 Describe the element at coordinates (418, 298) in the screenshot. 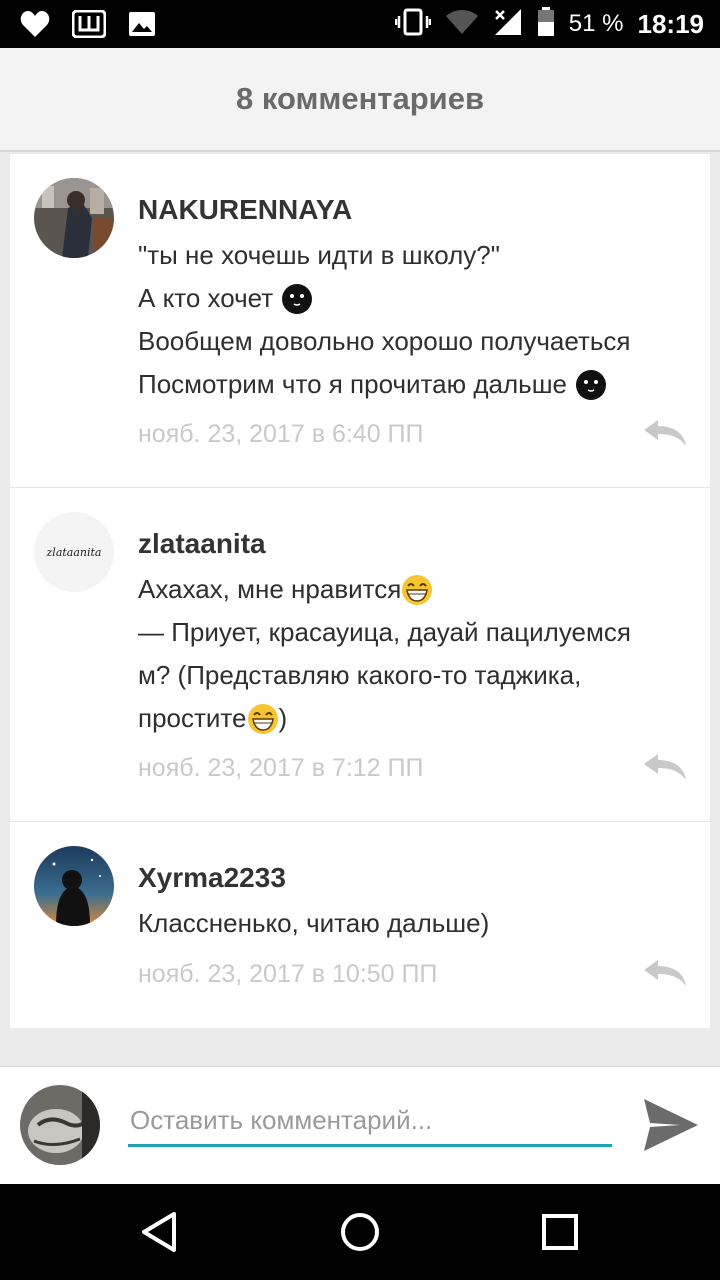

I see `comment-line: А кто хочет` at that location.